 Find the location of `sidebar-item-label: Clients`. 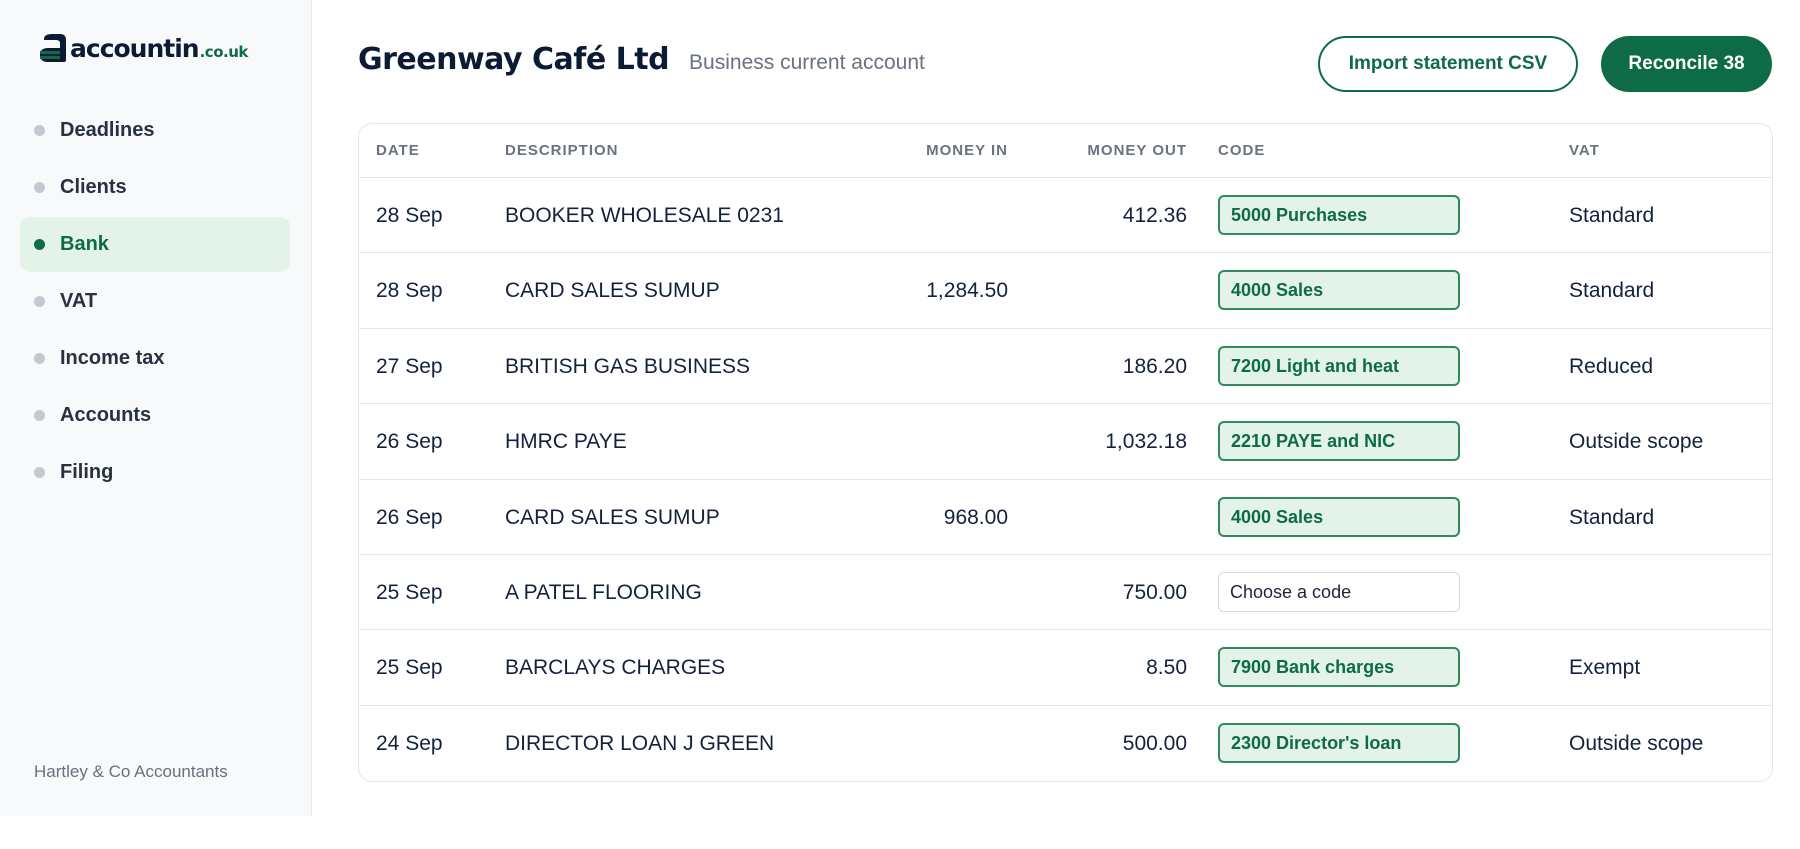

sidebar-item-label: Clients is located at coordinates (93, 187).